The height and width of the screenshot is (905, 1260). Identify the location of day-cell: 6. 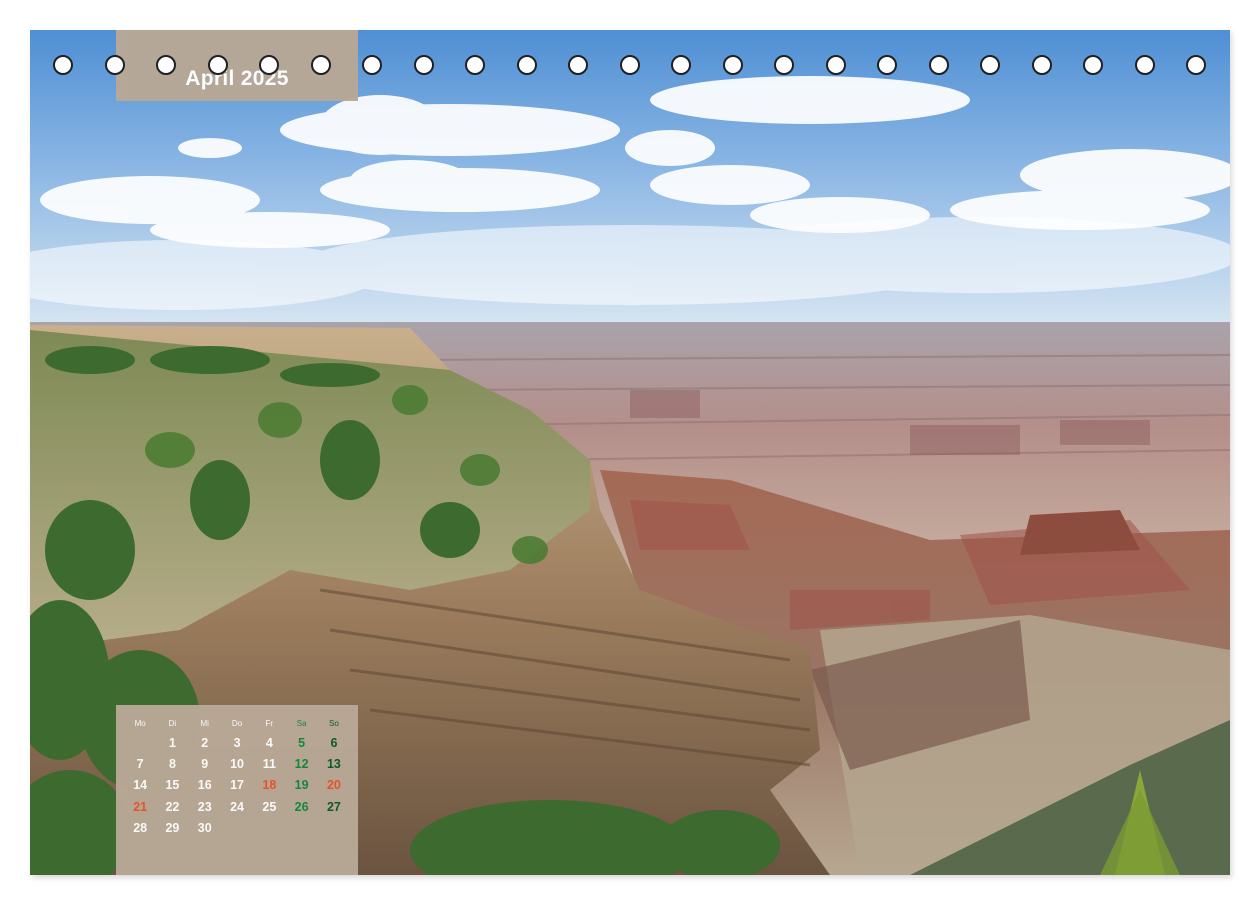
(334, 743).